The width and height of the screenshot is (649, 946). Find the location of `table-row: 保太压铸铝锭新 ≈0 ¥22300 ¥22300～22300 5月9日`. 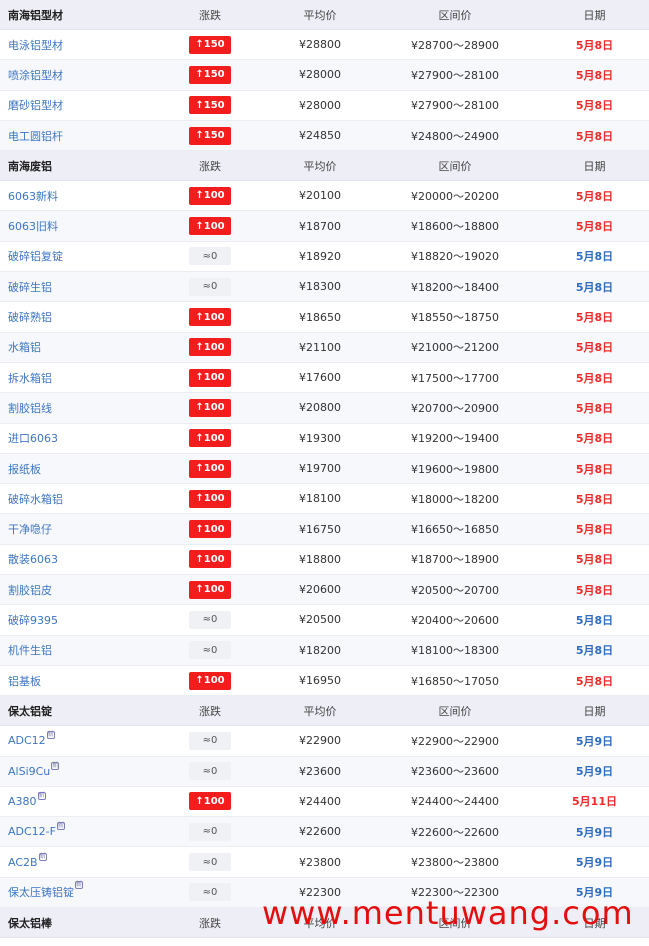

table-row: 保太压铸铝锭新 ≈0 ¥22300 ¥22300～22300 5月9日 is located at coordinates (324, 893).